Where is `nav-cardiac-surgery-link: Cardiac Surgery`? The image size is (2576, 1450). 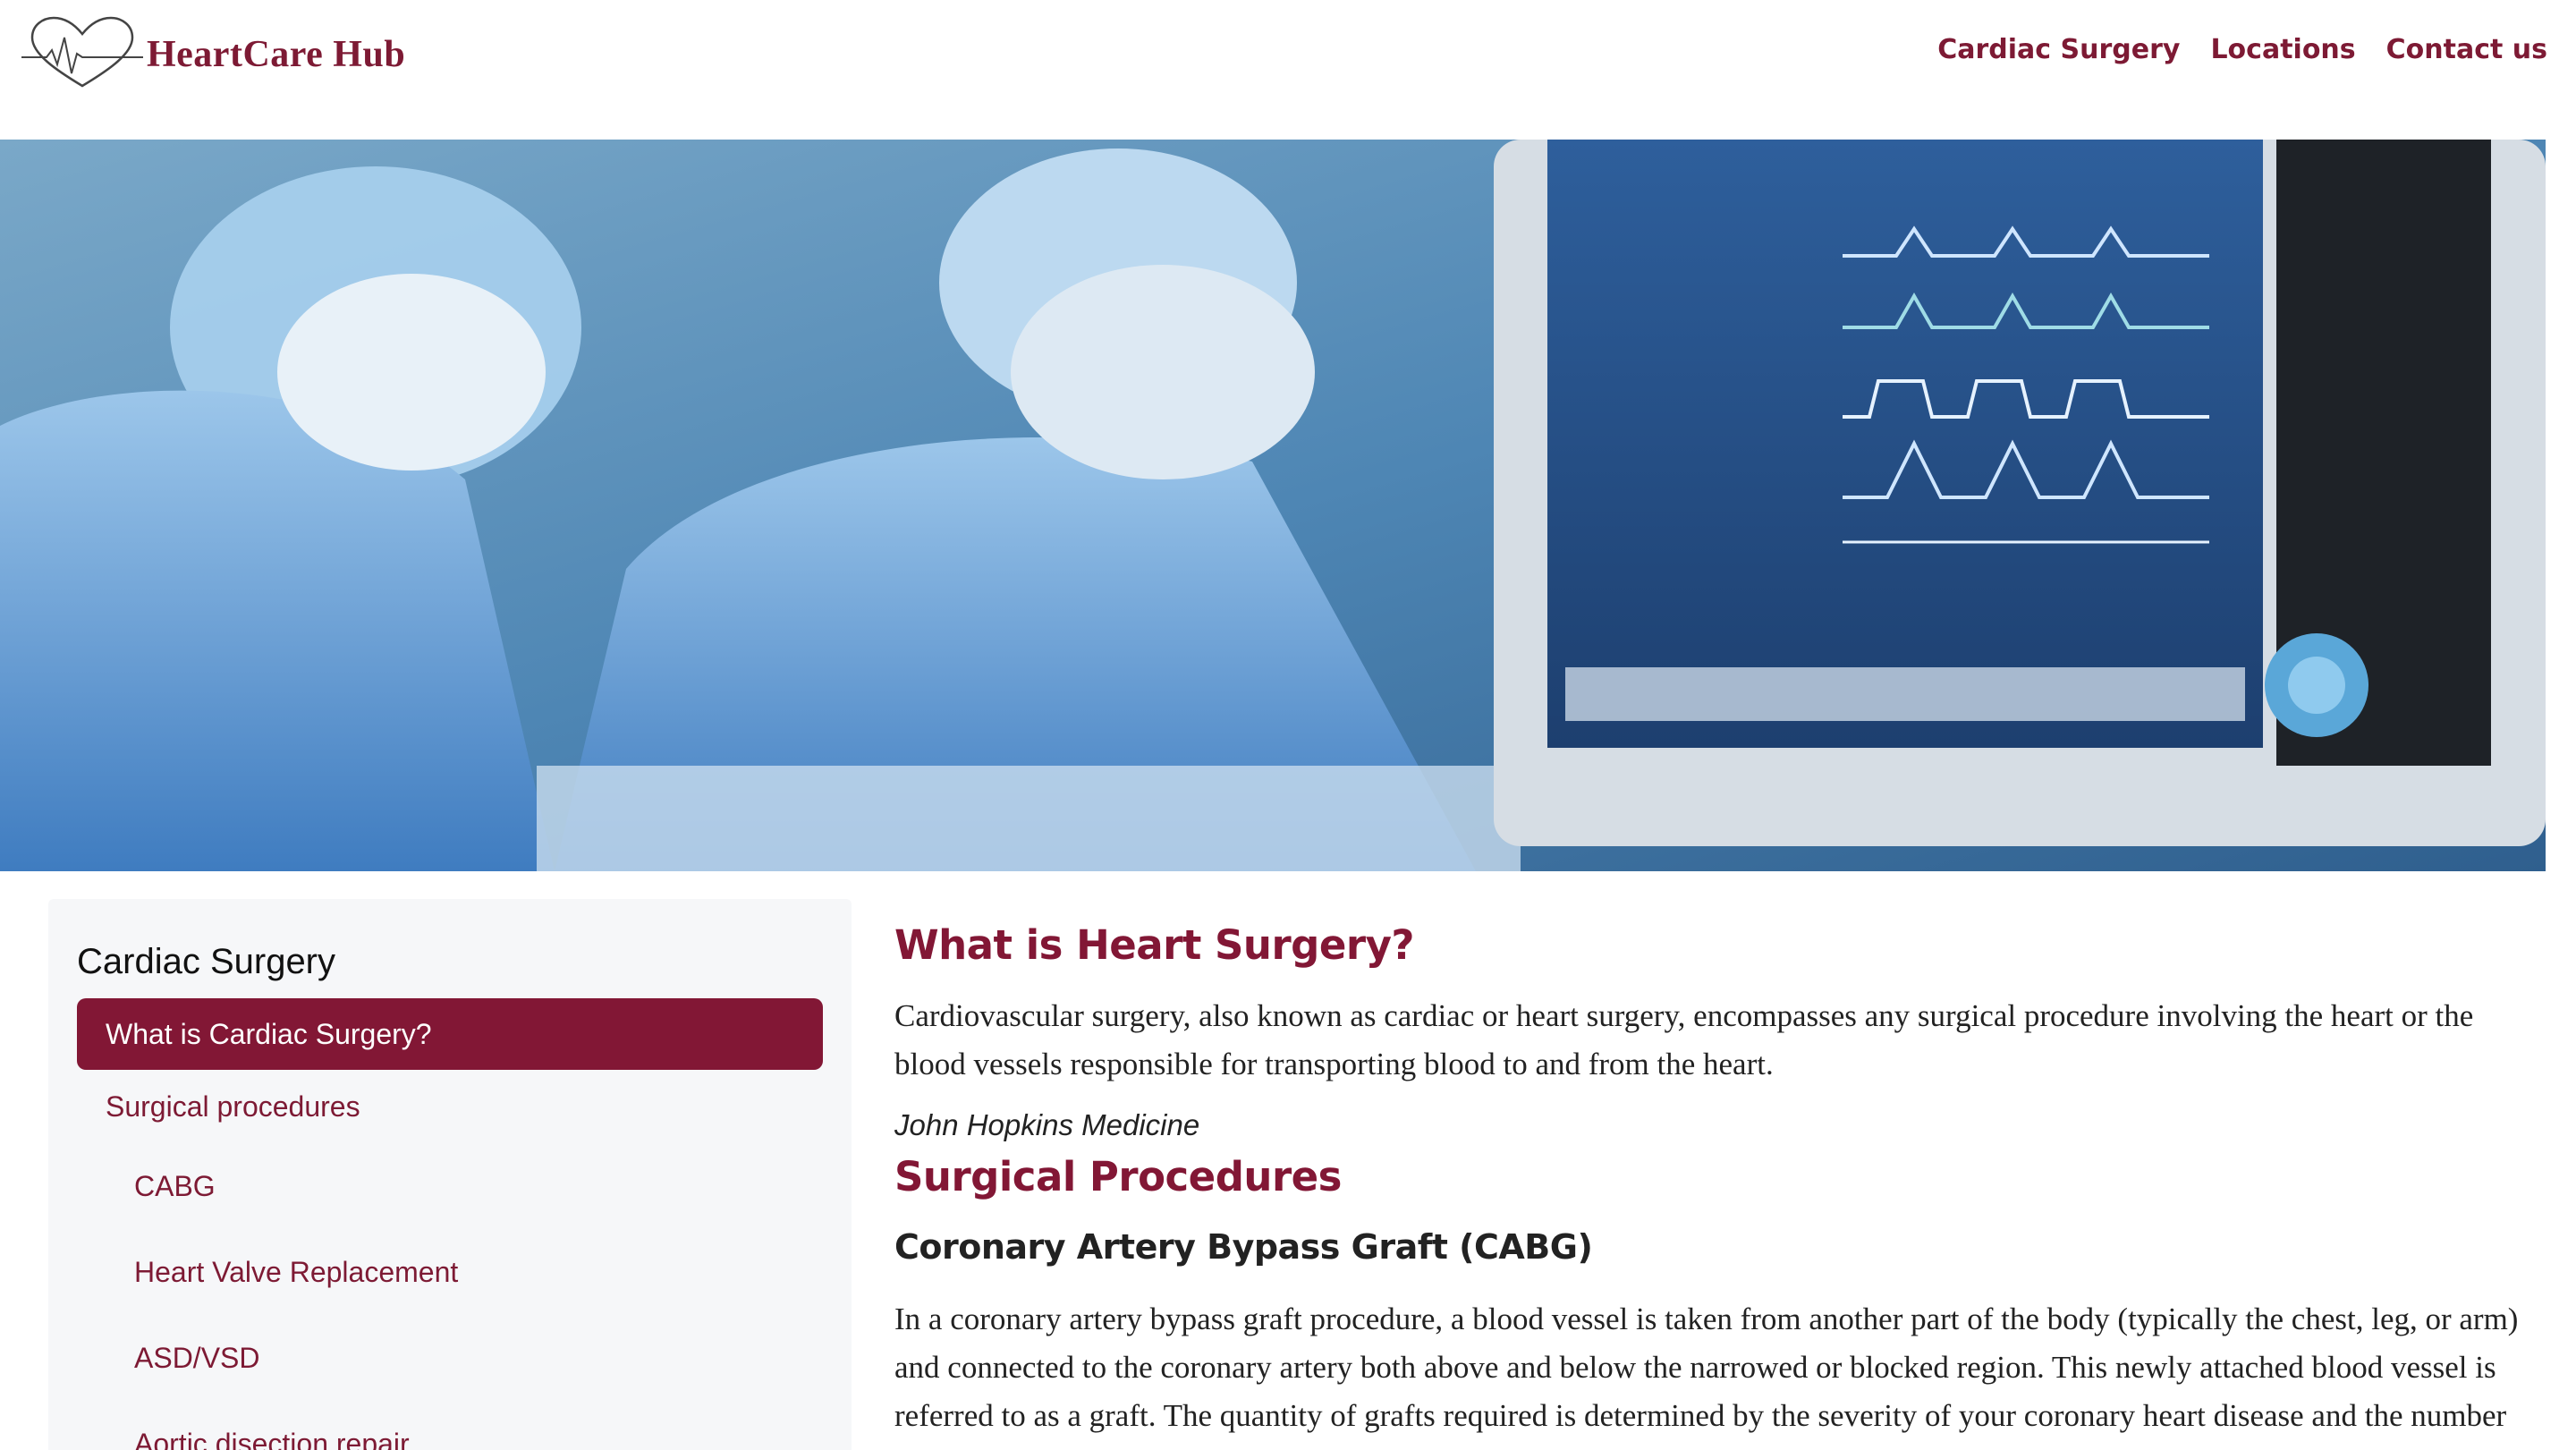 nav-cardiac-surgery-link: Cardiac Surgery is located at coordinates (2058, 49).